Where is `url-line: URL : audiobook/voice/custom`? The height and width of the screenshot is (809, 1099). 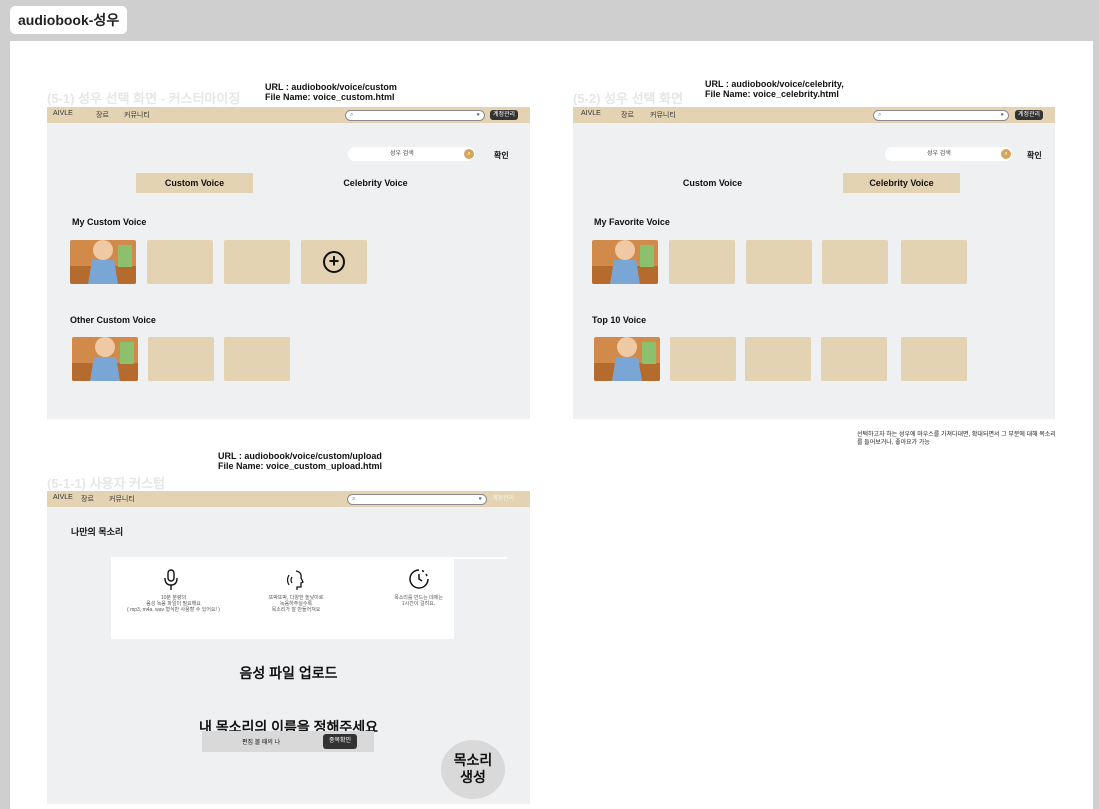 url-line: URL : audiobook/voice/custom is located at coordinates (331, 87).